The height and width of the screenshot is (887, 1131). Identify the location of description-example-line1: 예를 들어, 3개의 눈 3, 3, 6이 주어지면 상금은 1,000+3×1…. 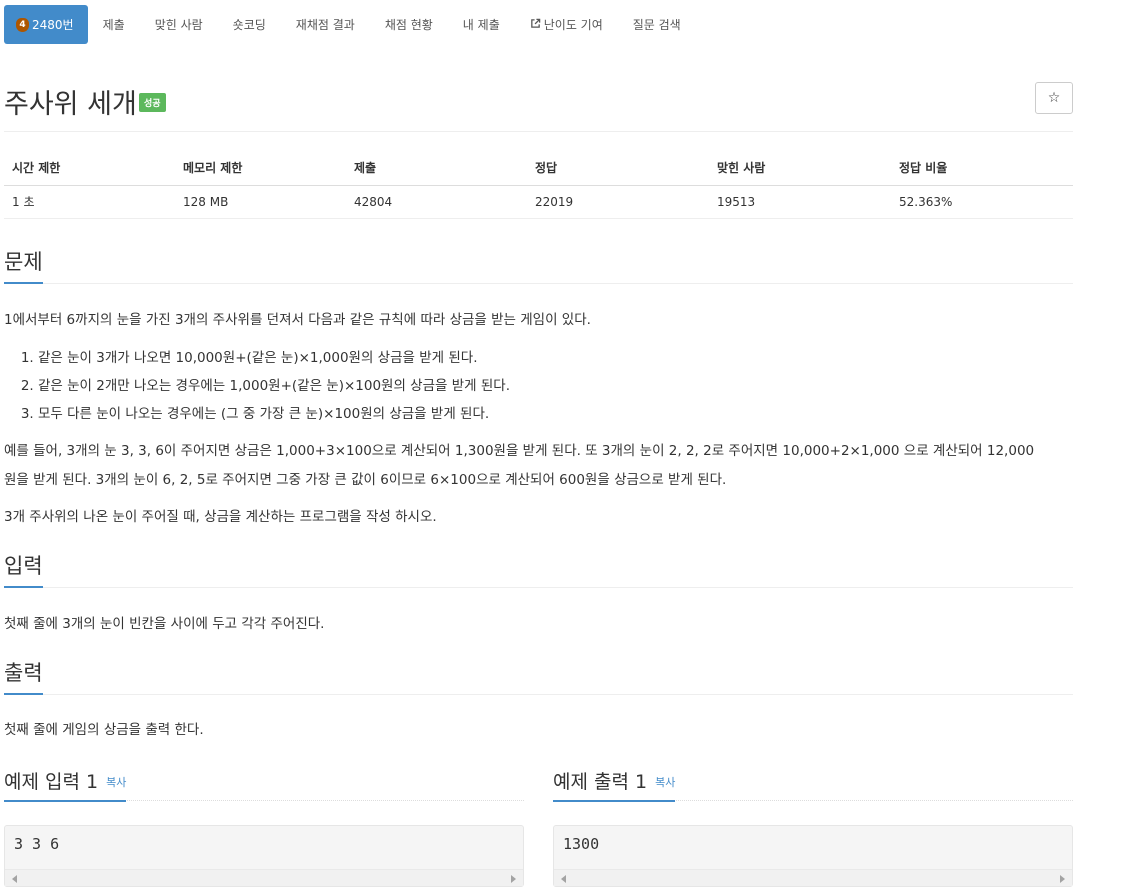
(519, 451).